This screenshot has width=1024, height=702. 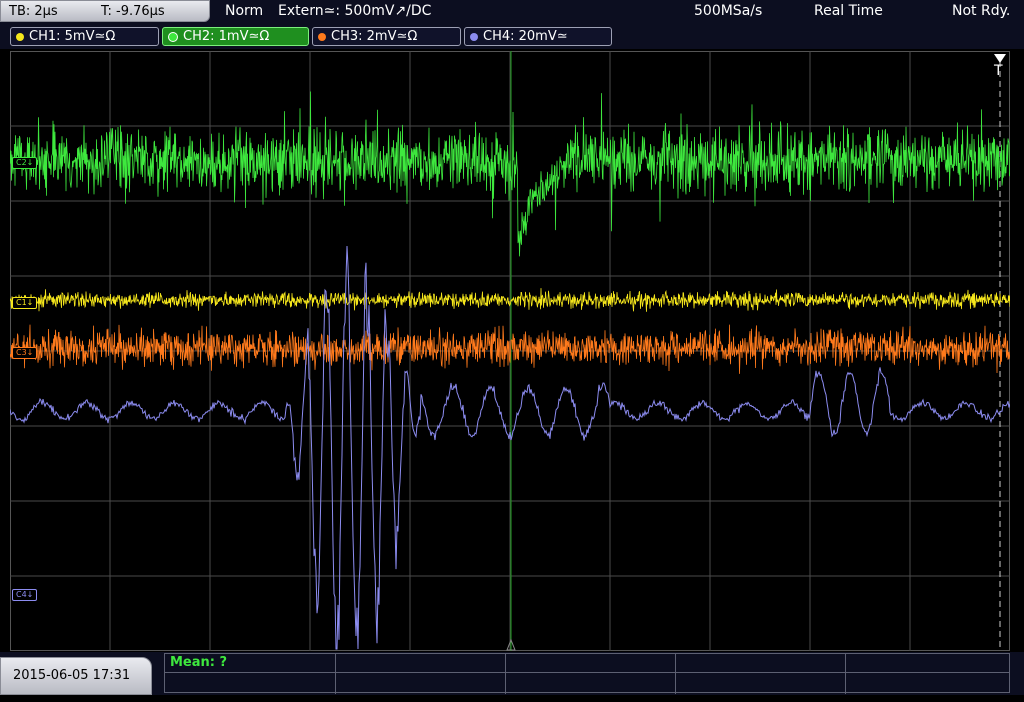 I want to click on trigger-mode: Norm, so click(x=244, y=11).